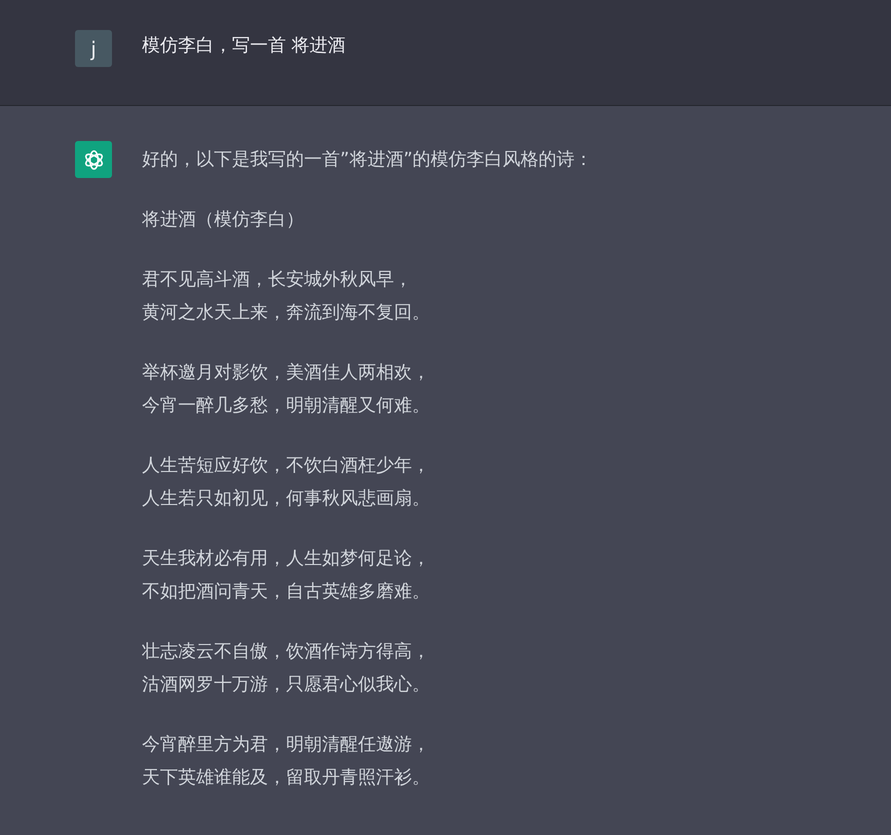 The width and height of the screenshot is (891, 835). What do you see at coordinates (286, 761) in the screenshot?
I see `poem-stanza: 今宵醉里方为君，明朝清醒任遨游， 天下英雄谁能及，留取丹青照汗衫。` at bounding box center [286, 761].